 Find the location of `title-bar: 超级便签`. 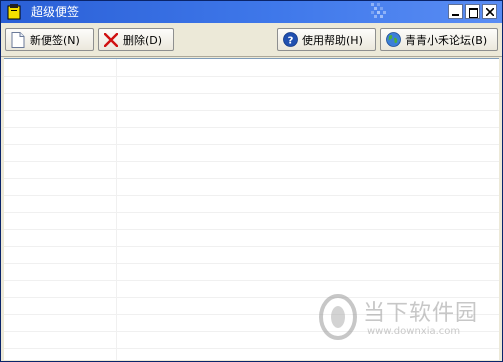

title-bar: 超级便签 is located at coordinates (251, 12).